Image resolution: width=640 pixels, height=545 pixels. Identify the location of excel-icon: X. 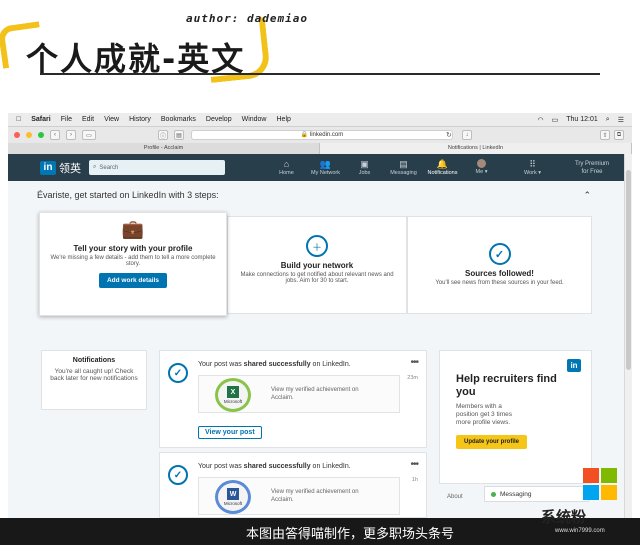
(233, 392).